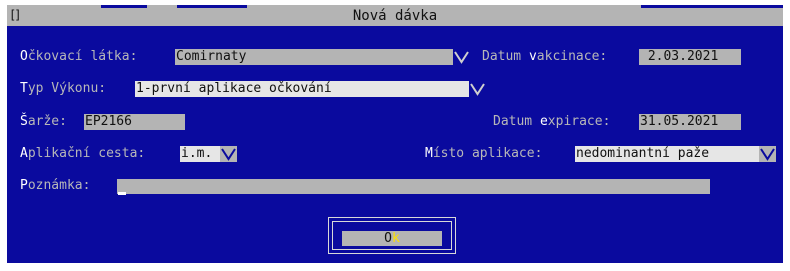 The image size is (790, 271). Describe the element at coordinates (79, 56) in the screenshot. I see `vaccine-label: Očkovací látka:` at that location.